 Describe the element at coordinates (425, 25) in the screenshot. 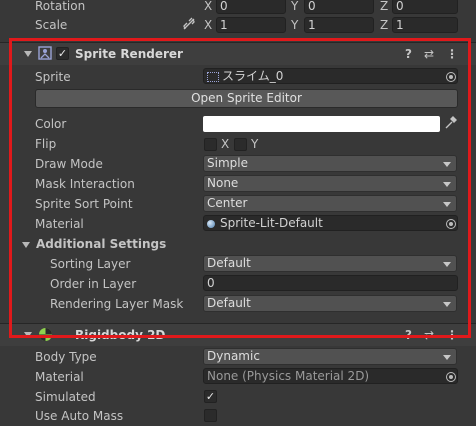

I see `scale-z-field: 1` at that location.